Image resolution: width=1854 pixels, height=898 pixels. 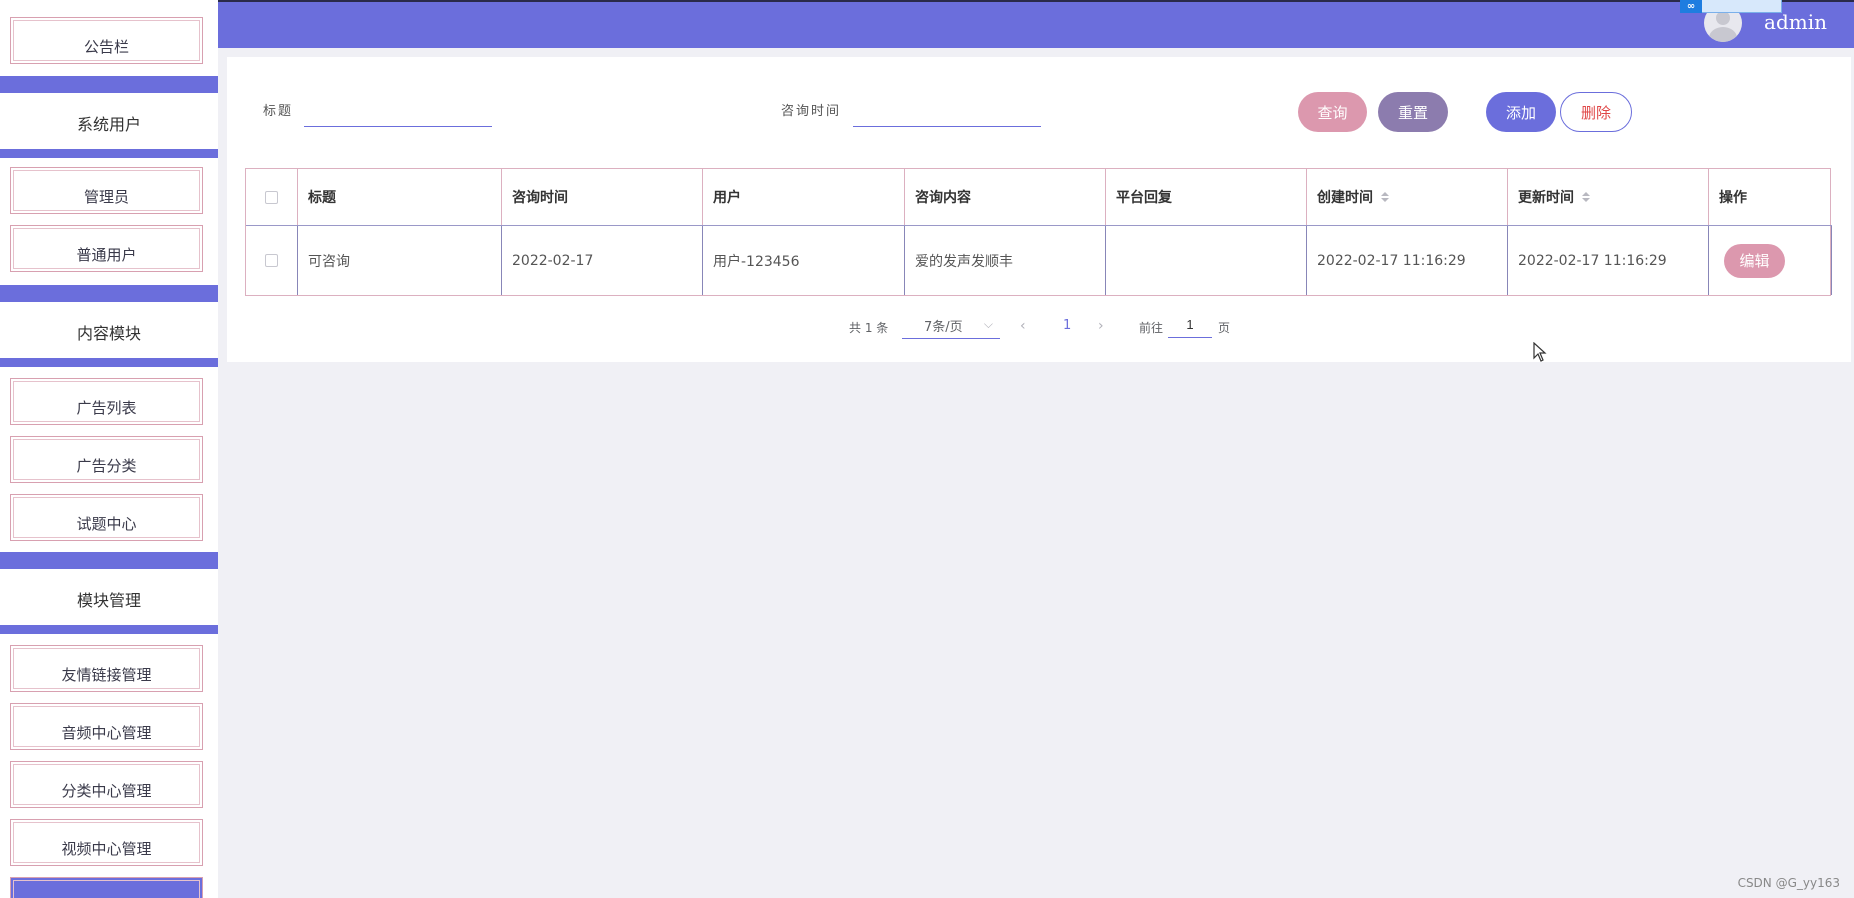 I want to click on sidebar-group-content-module: 内容模块, so click(x=109, y=332).